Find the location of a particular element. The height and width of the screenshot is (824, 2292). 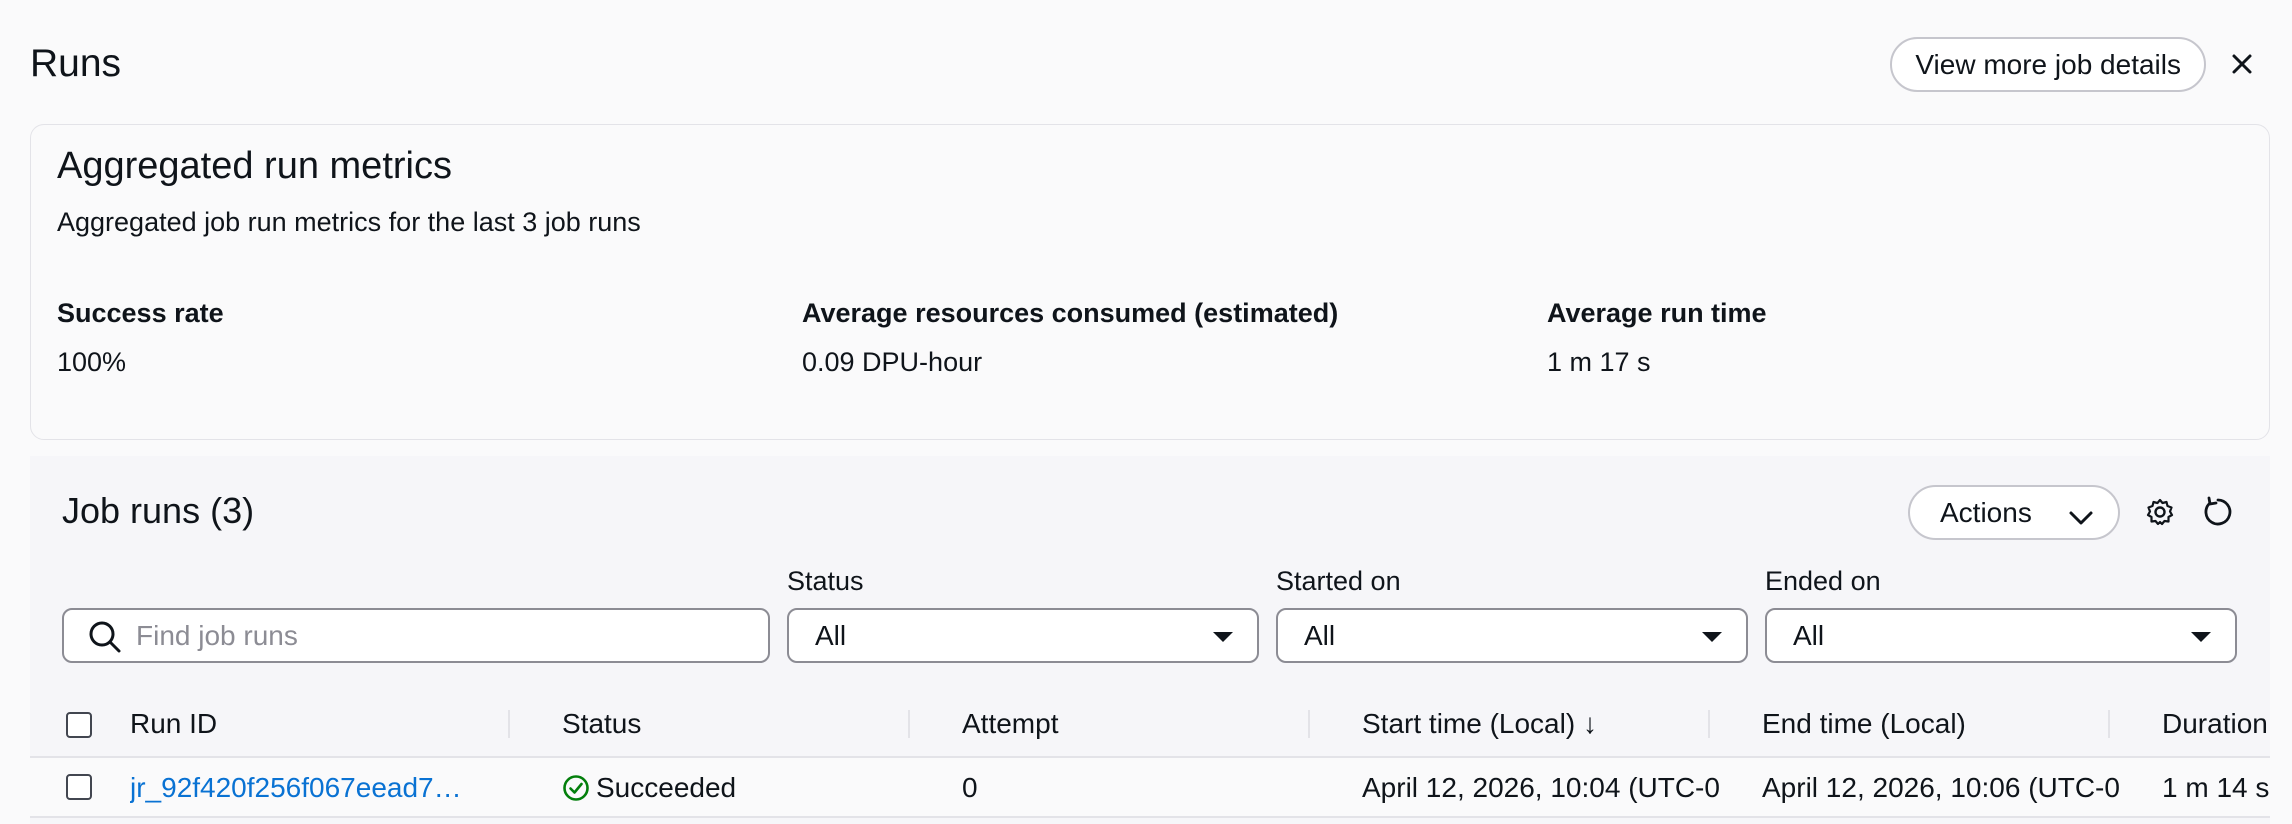

success-check-icon is located at coordinates (576, 788).